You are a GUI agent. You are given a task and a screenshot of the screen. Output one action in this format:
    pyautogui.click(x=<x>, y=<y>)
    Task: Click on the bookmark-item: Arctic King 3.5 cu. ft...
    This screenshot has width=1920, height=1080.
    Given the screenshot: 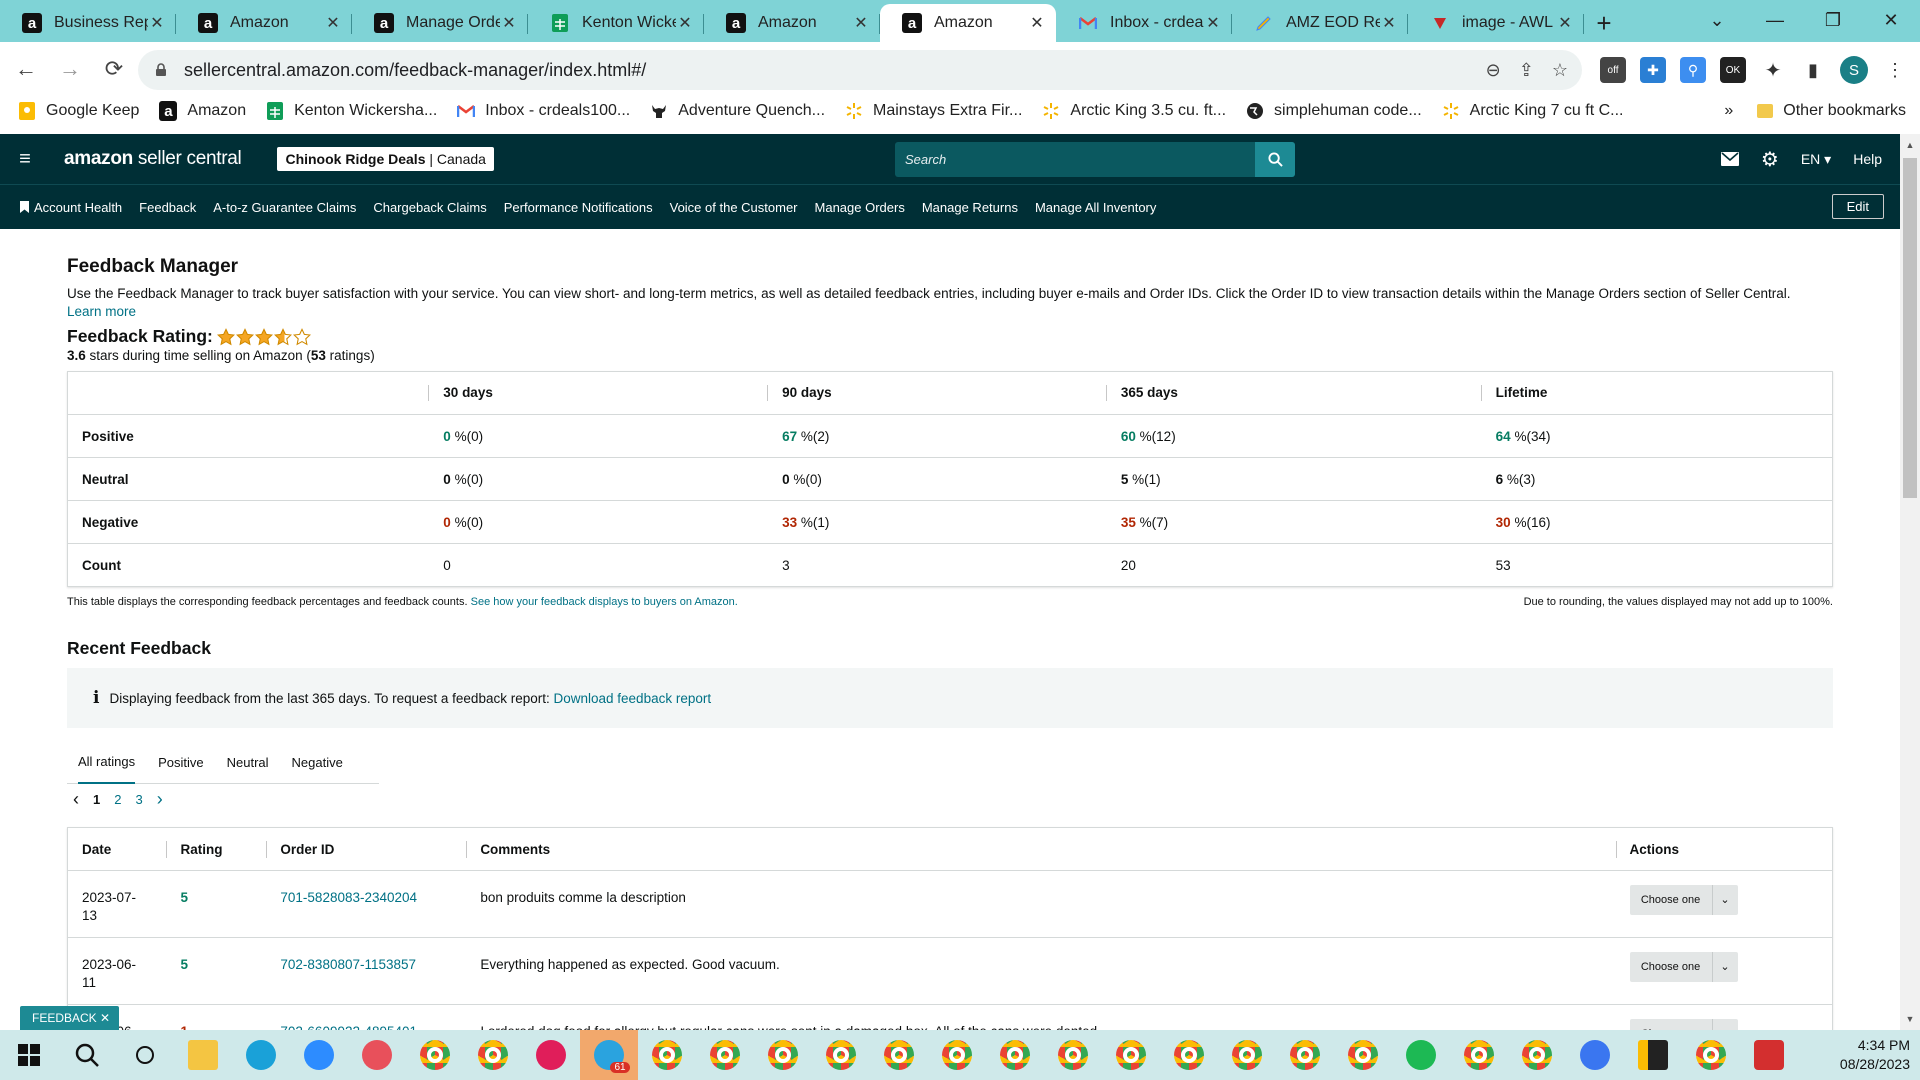 What is the action you would take?
    pyautogui.click(x=1134, y=111)
    